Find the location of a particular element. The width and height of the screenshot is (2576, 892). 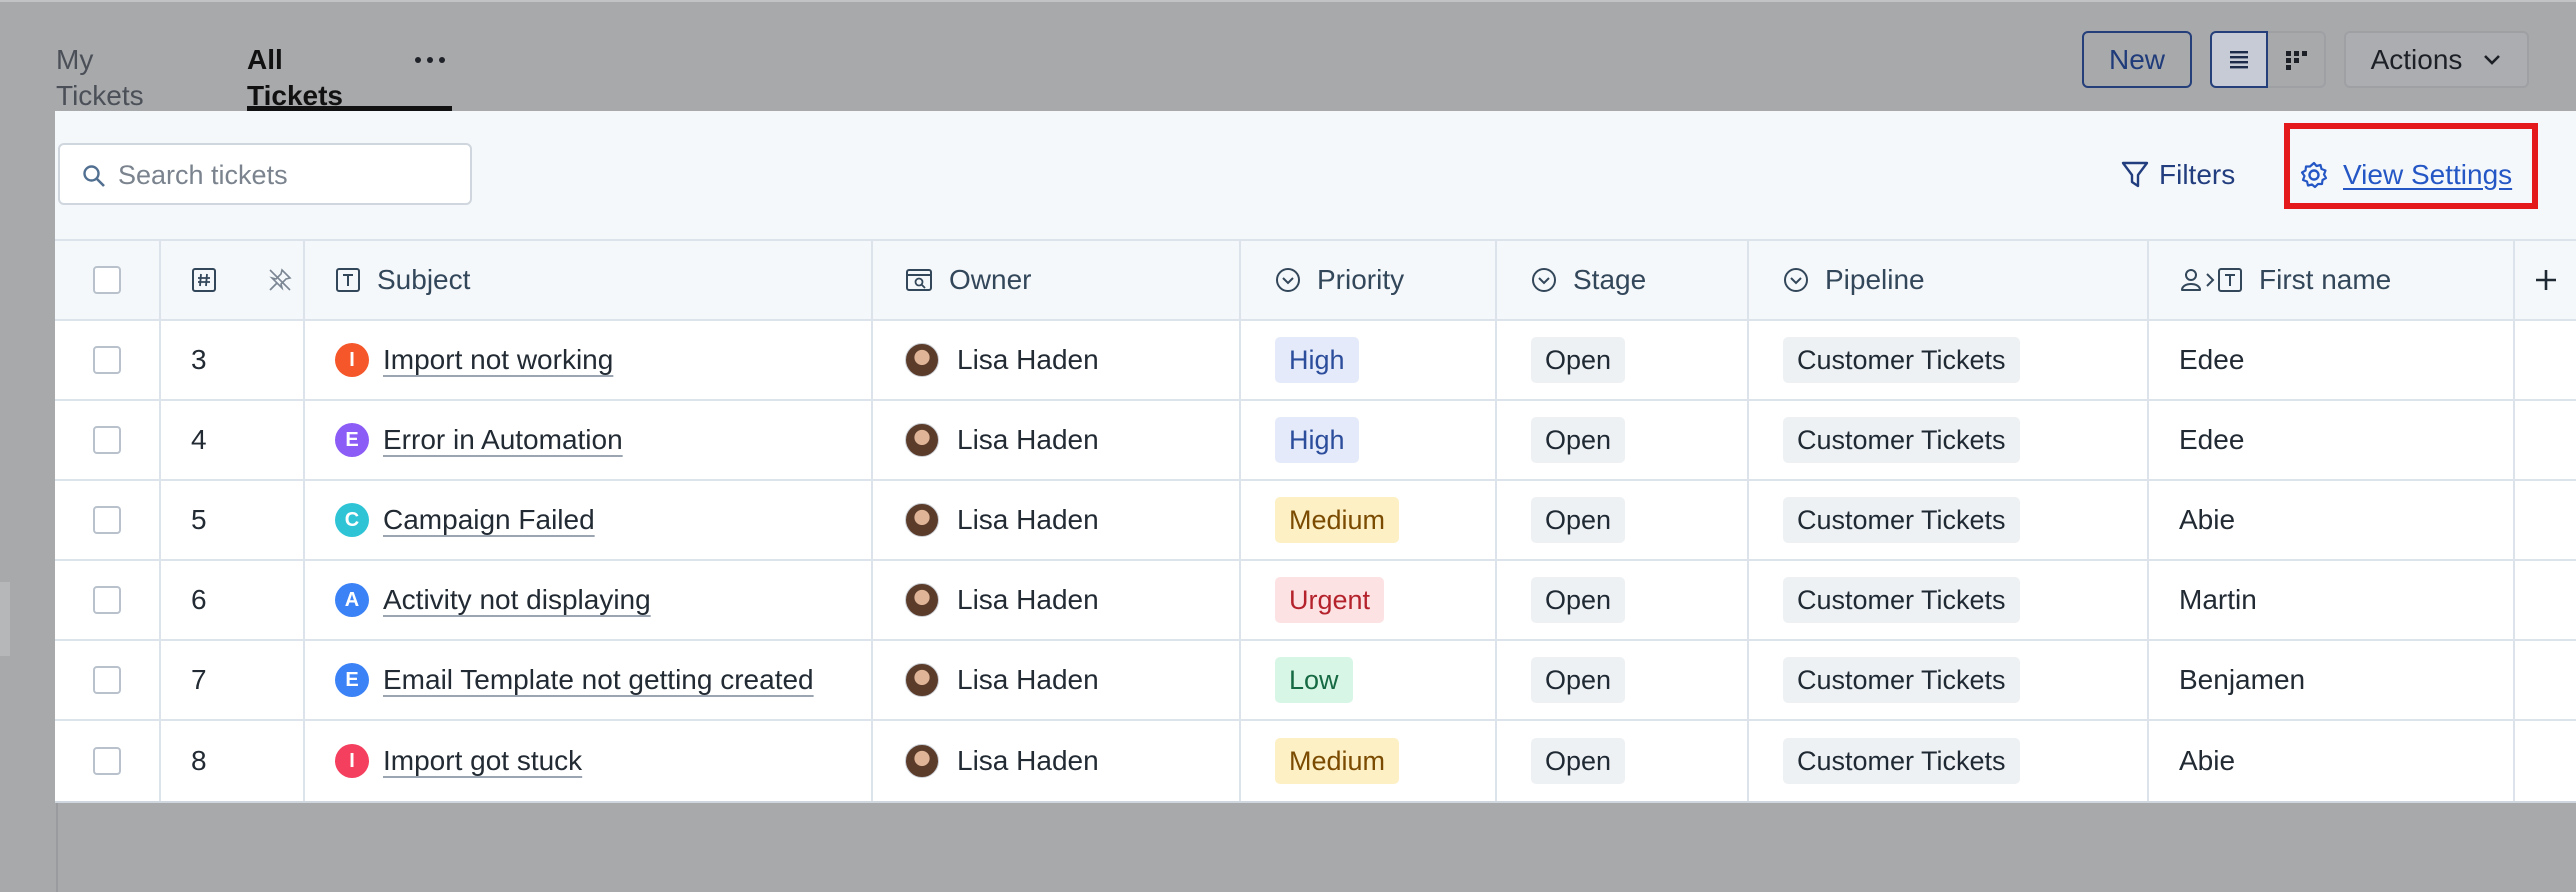

column-label-first-name: First name is located at coordinates (2325, 279).